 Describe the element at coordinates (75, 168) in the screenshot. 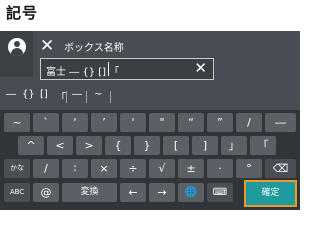

I see `key: ∶` at that location.